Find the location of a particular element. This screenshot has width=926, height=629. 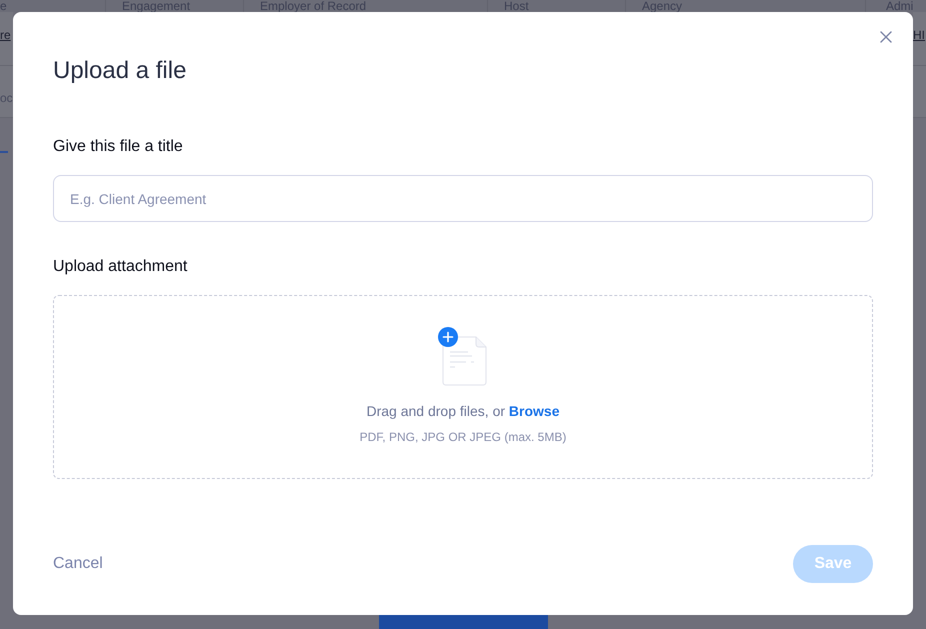

drop-instructions: Drag and drop files, or Browse is located at coordinates (463, 411).